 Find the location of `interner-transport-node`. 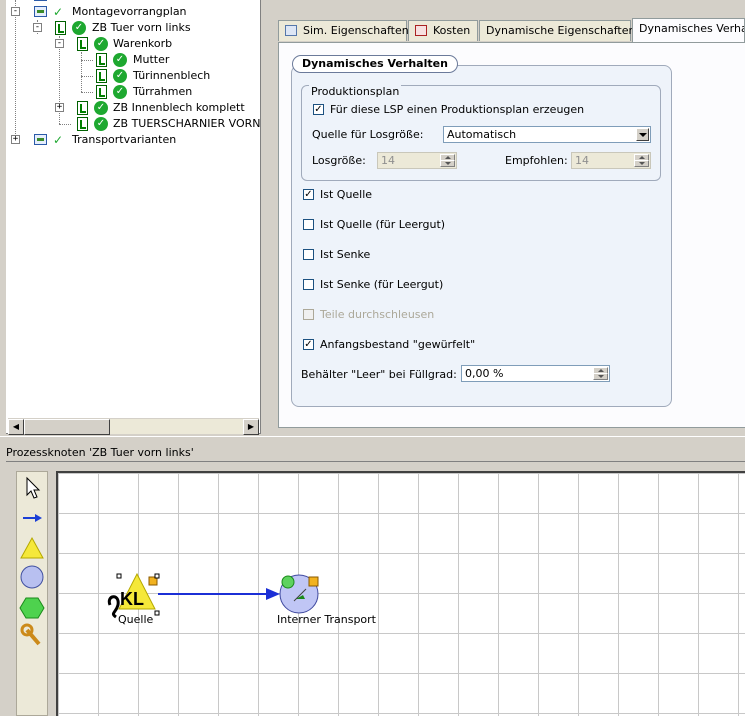

interner-transport-node is located at coordinates (299, 594).